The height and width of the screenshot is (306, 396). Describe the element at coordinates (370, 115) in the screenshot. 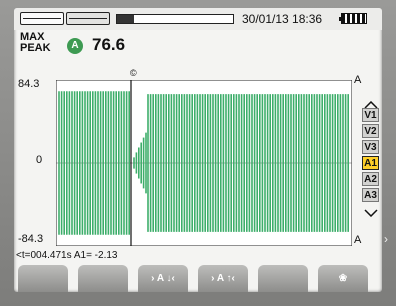

I see `channel-v1: V1` at that location.